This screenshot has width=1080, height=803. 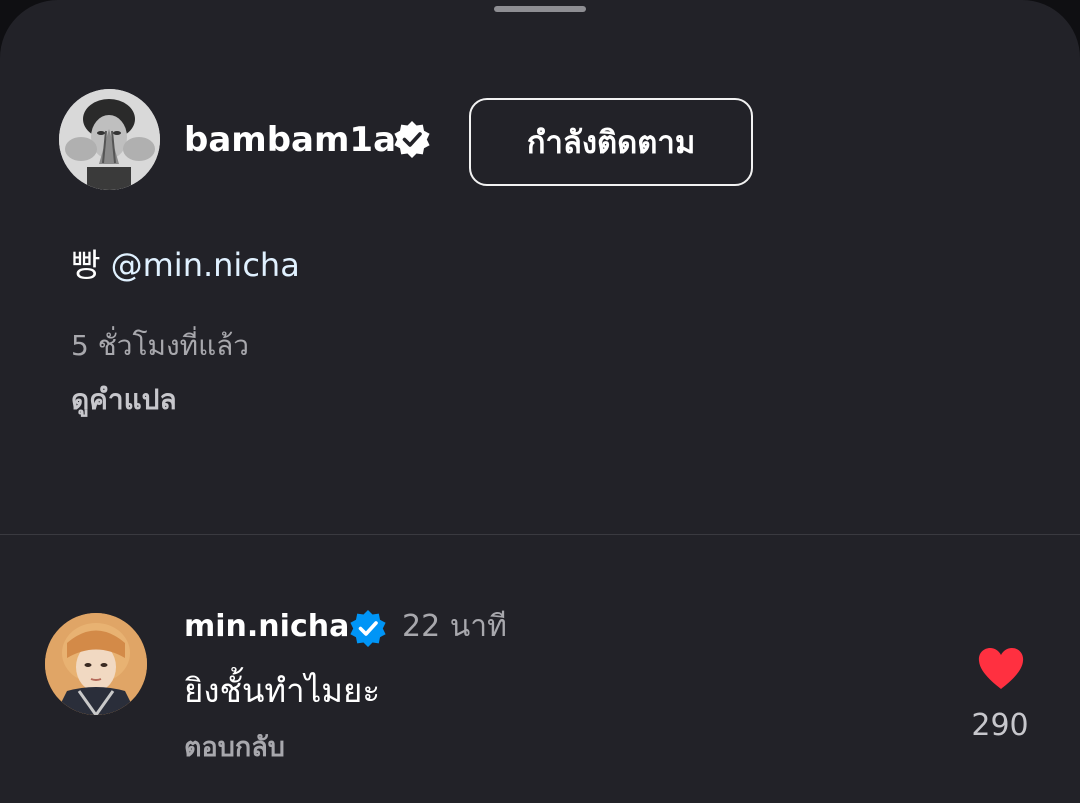 What do you see at coordinates (266, 627) in the screenshot?
I see `commenter-username: min.nicha` at bounding box center [266, 627].